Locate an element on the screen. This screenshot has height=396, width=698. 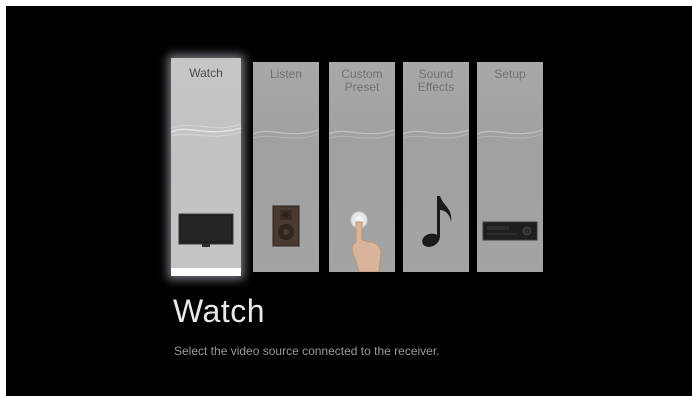
menu-item-label: Setup is located at coordinates (510, 74).